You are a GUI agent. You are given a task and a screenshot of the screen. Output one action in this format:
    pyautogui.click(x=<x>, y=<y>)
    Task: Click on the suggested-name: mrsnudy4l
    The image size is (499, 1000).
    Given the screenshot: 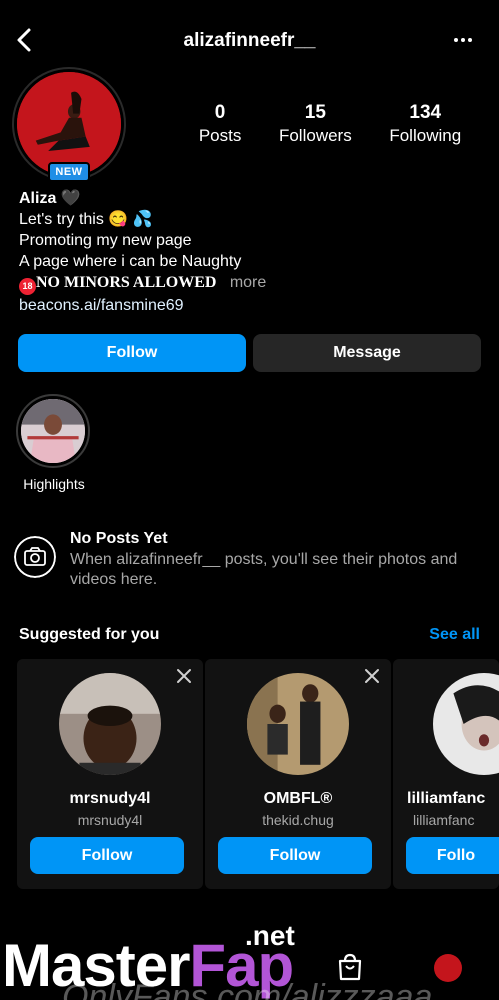 What is the action you would take?
    pyautogui.click(x=110, y=798)
    